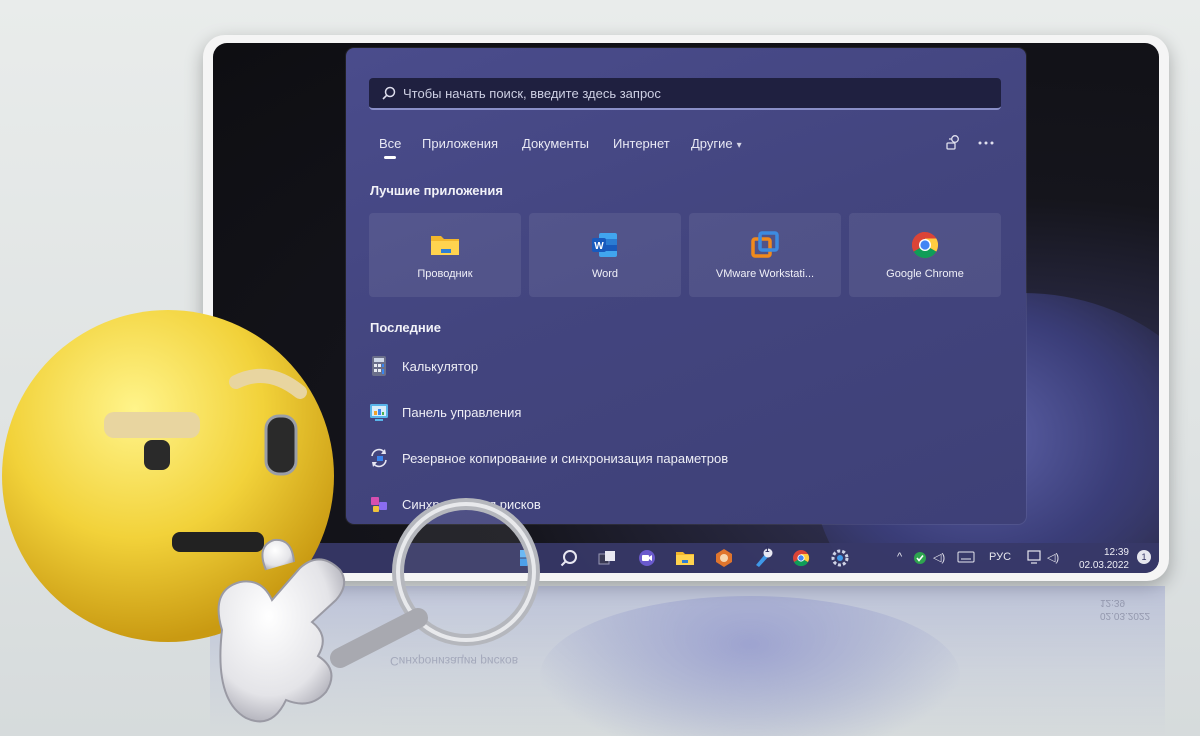 This screenshot has width=1200, height=736. What do you see at coordinates (724, 558) in the screenshot?
I see `app-icon` at bounding box center [724, 558].